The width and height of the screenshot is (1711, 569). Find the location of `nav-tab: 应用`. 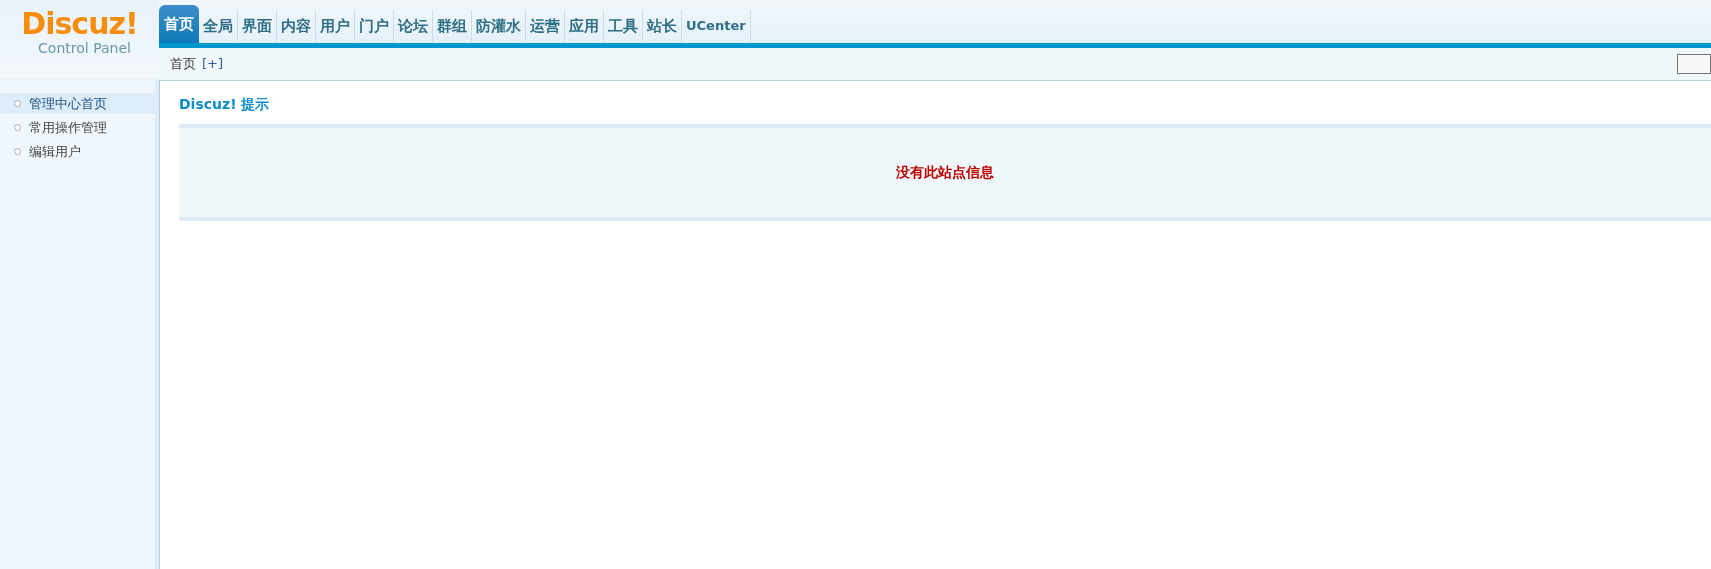

nav-tab: 应用 is located at coordinates (584, 26).